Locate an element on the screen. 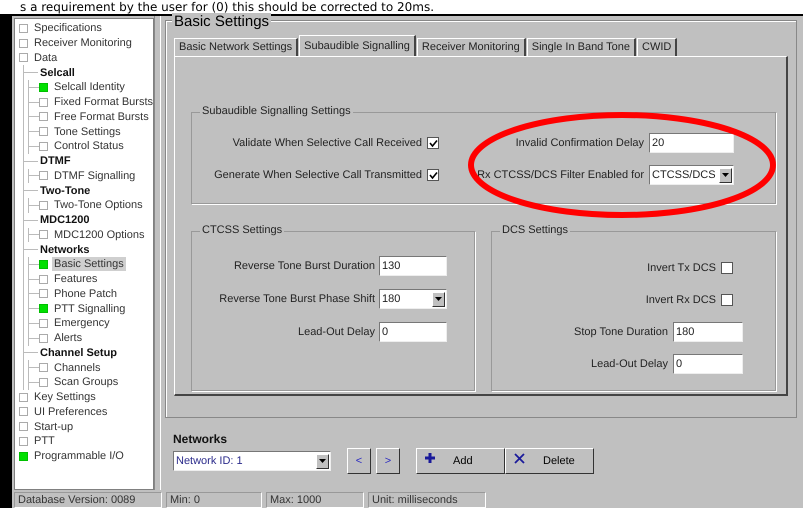 This screenshot has width=803, height=508. plus-icon is located at coordinates (430, 458).